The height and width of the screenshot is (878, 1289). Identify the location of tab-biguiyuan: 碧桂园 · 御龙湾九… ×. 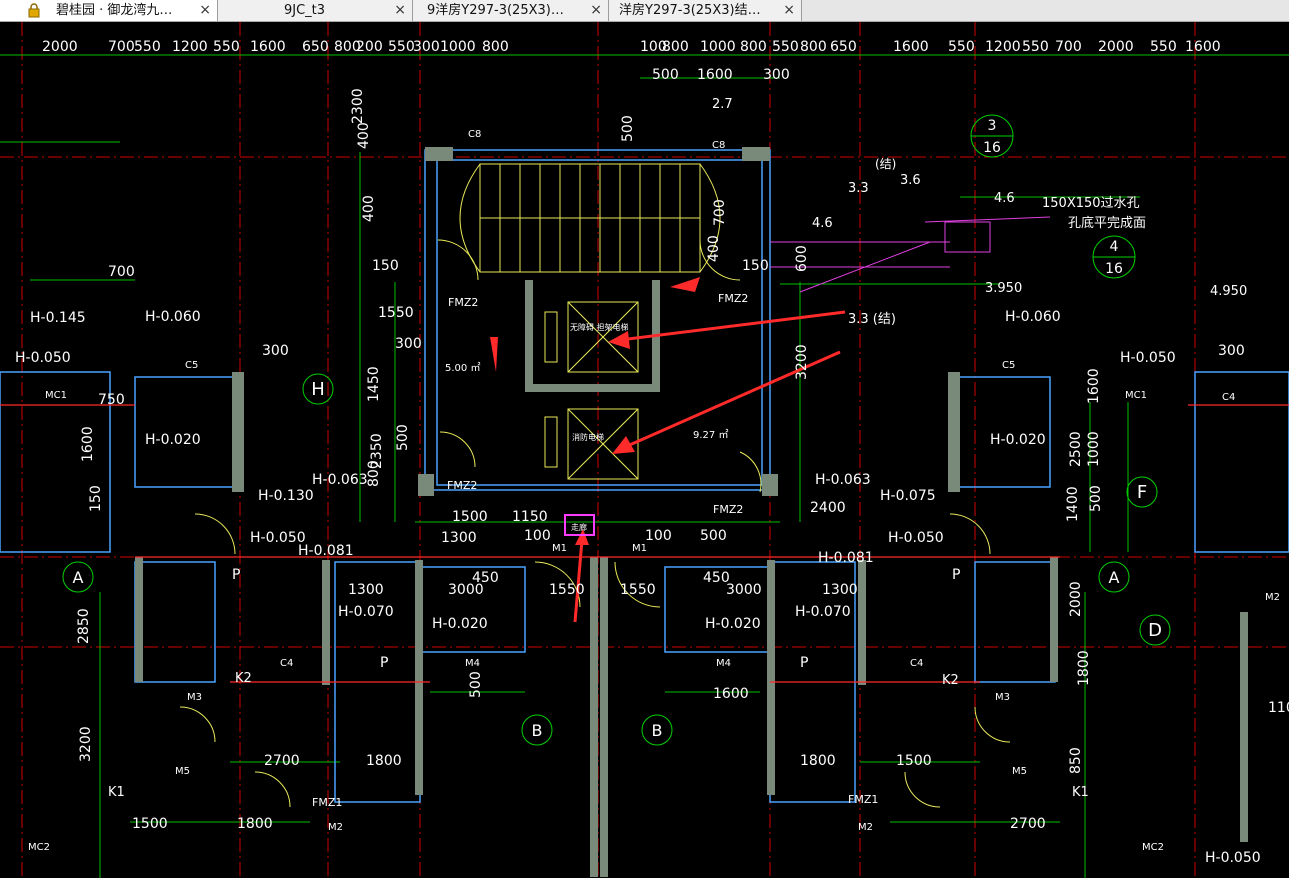
(109, 10).